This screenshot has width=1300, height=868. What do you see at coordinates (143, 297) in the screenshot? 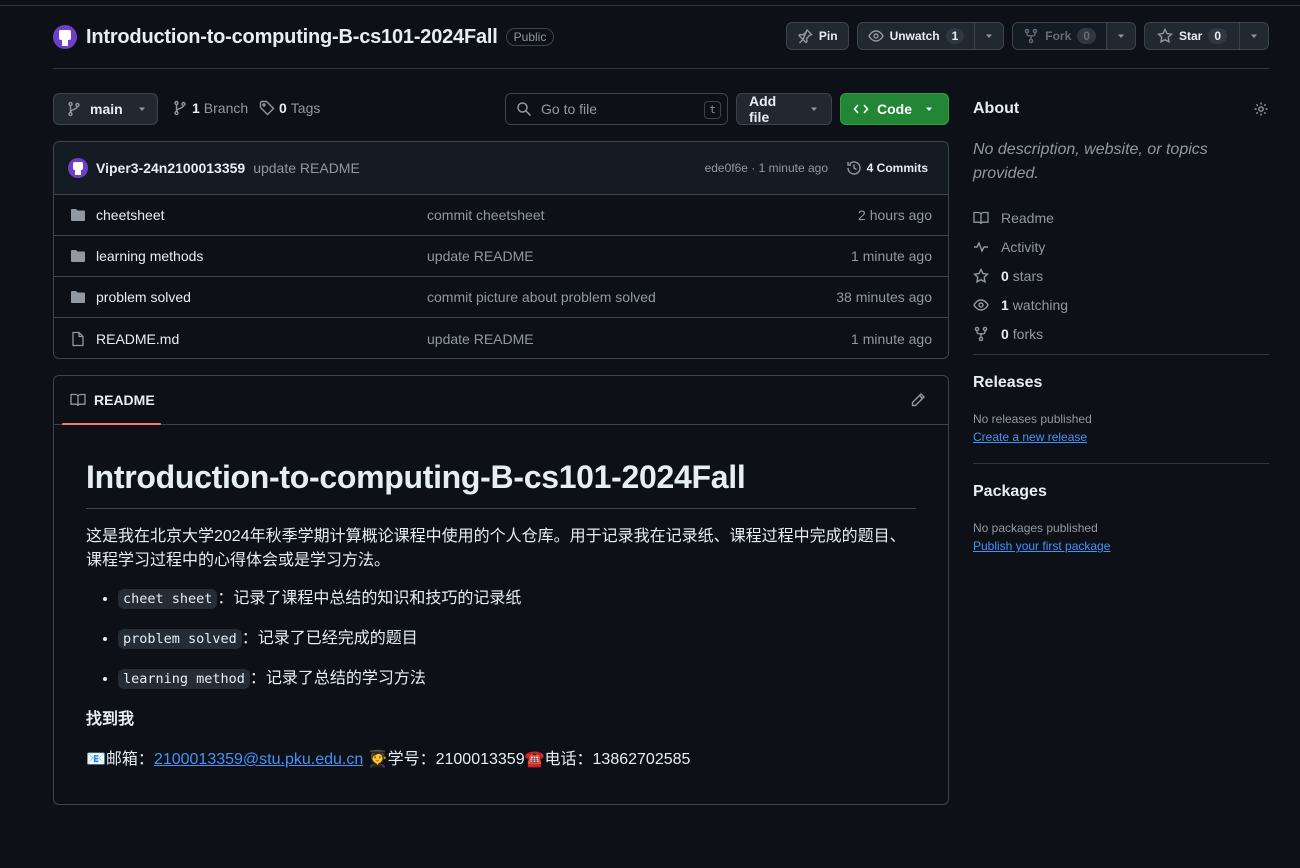
I see `file-name: problem solved` at bounding box center [143, 297].